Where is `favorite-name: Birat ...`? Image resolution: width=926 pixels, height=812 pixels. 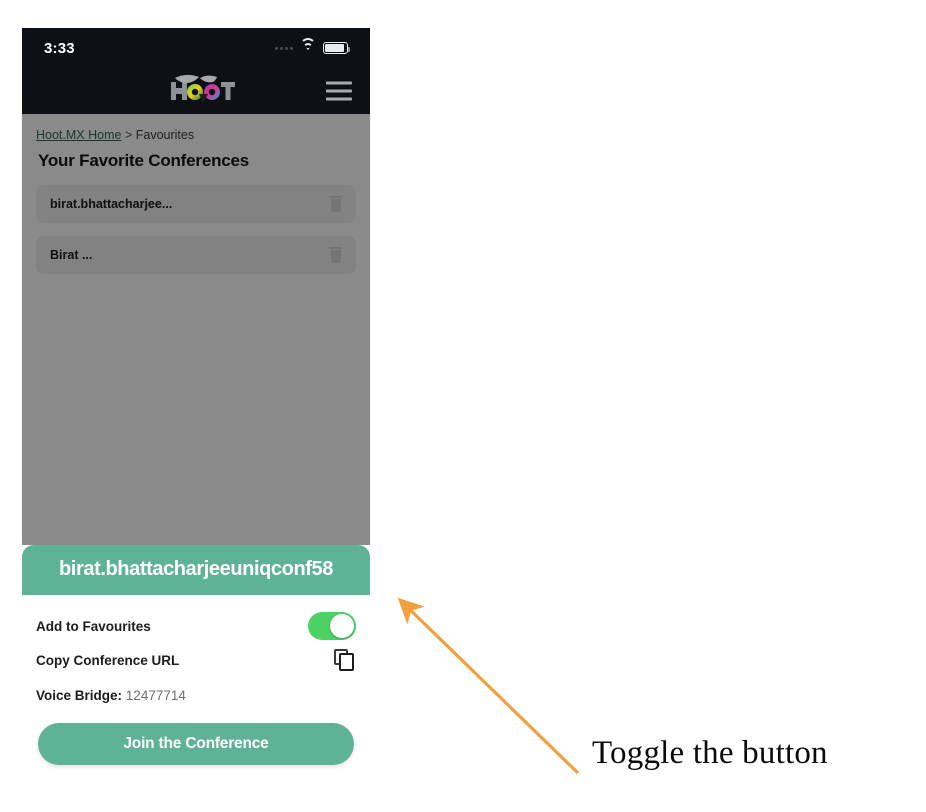
favorite-name: Birat ... is located at coordinates (71, 255).